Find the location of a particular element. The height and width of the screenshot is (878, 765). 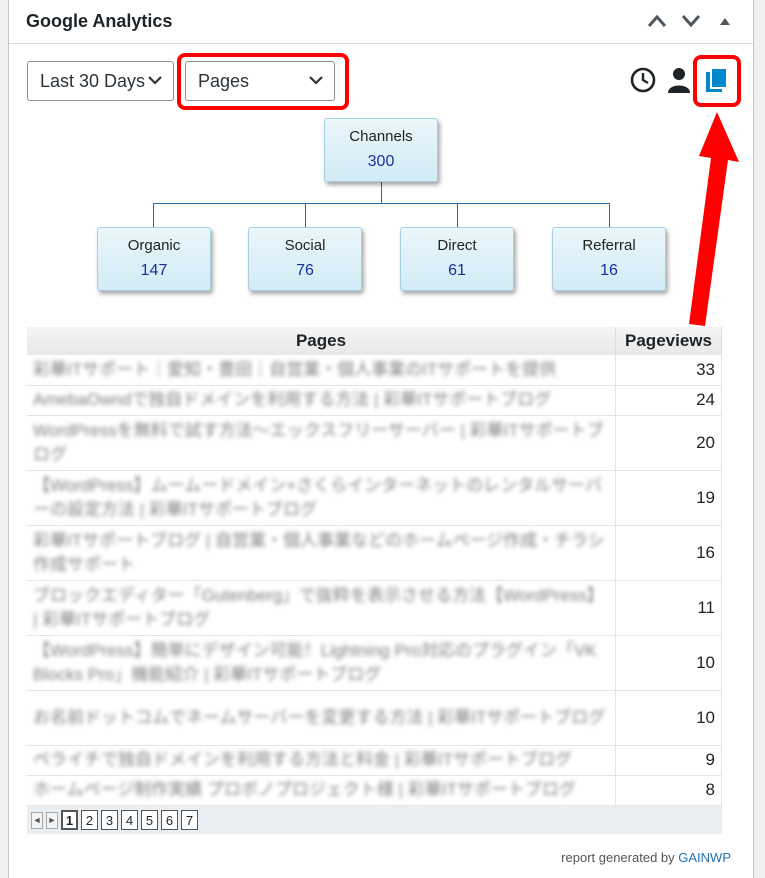

chevron-up-icon is located at coordinates (657, 20).